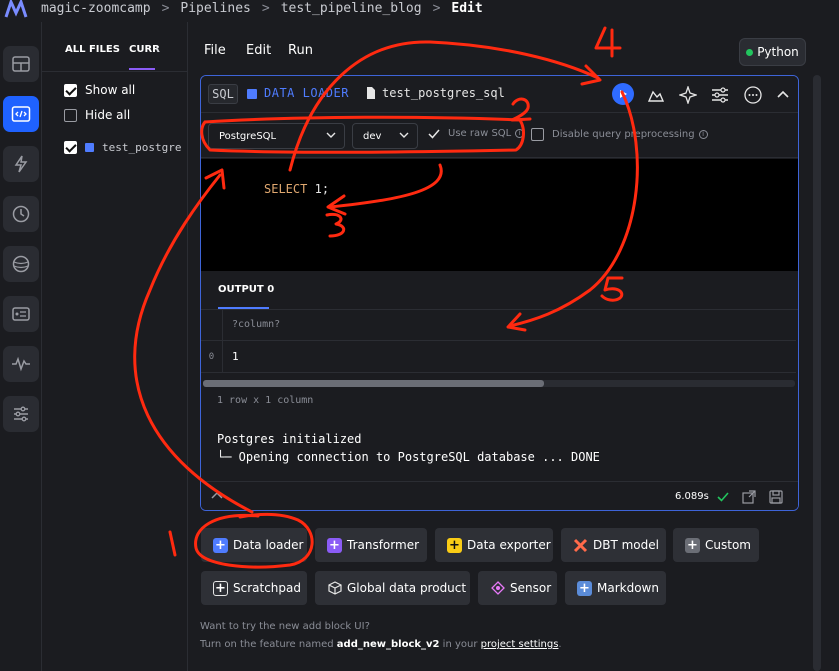  What do you see at coordinates (256, 324) in the screenshot?
I see `column-header: ?column?` at bounding box center [256, 324].